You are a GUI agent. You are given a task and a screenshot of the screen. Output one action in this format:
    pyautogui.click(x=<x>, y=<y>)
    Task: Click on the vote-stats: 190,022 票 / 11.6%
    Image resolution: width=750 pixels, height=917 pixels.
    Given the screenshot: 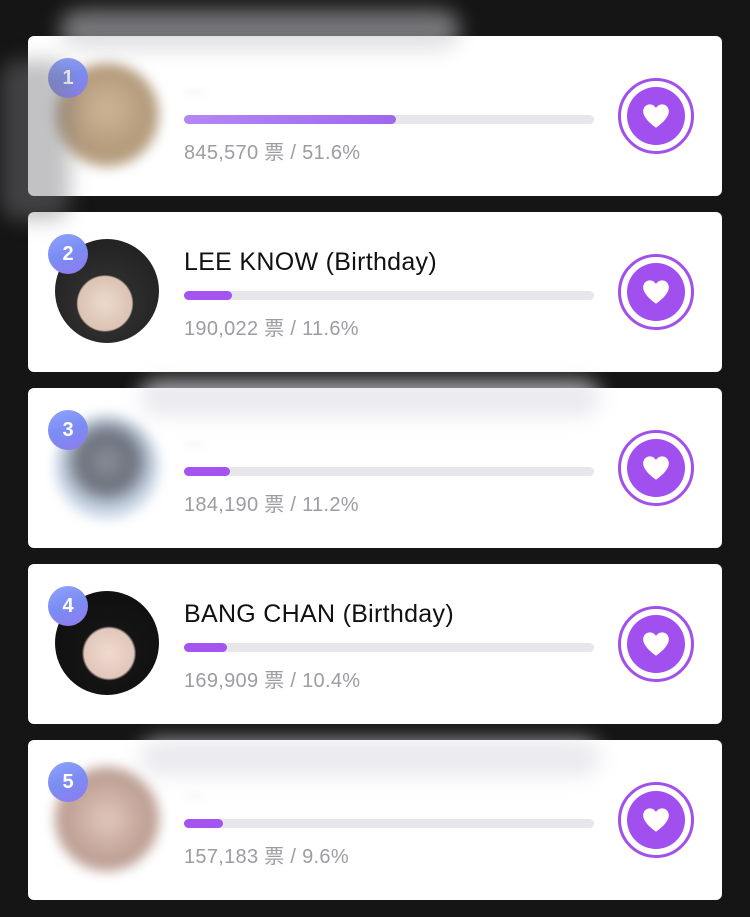 What is the action you would take?
    pyautogui.click(x=271, y=329)
    